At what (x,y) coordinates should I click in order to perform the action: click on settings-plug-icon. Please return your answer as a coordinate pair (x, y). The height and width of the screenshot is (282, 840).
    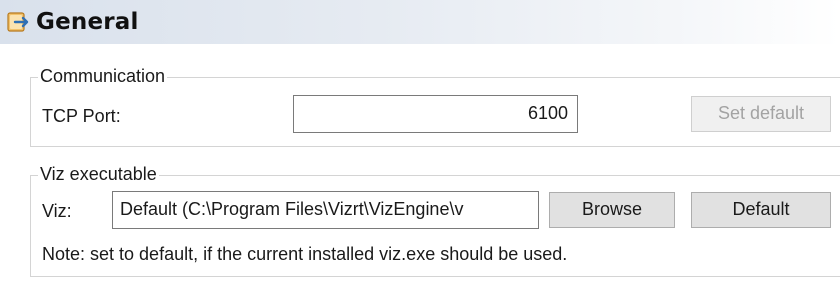
    Looking at the image, I should click on (18, 22).